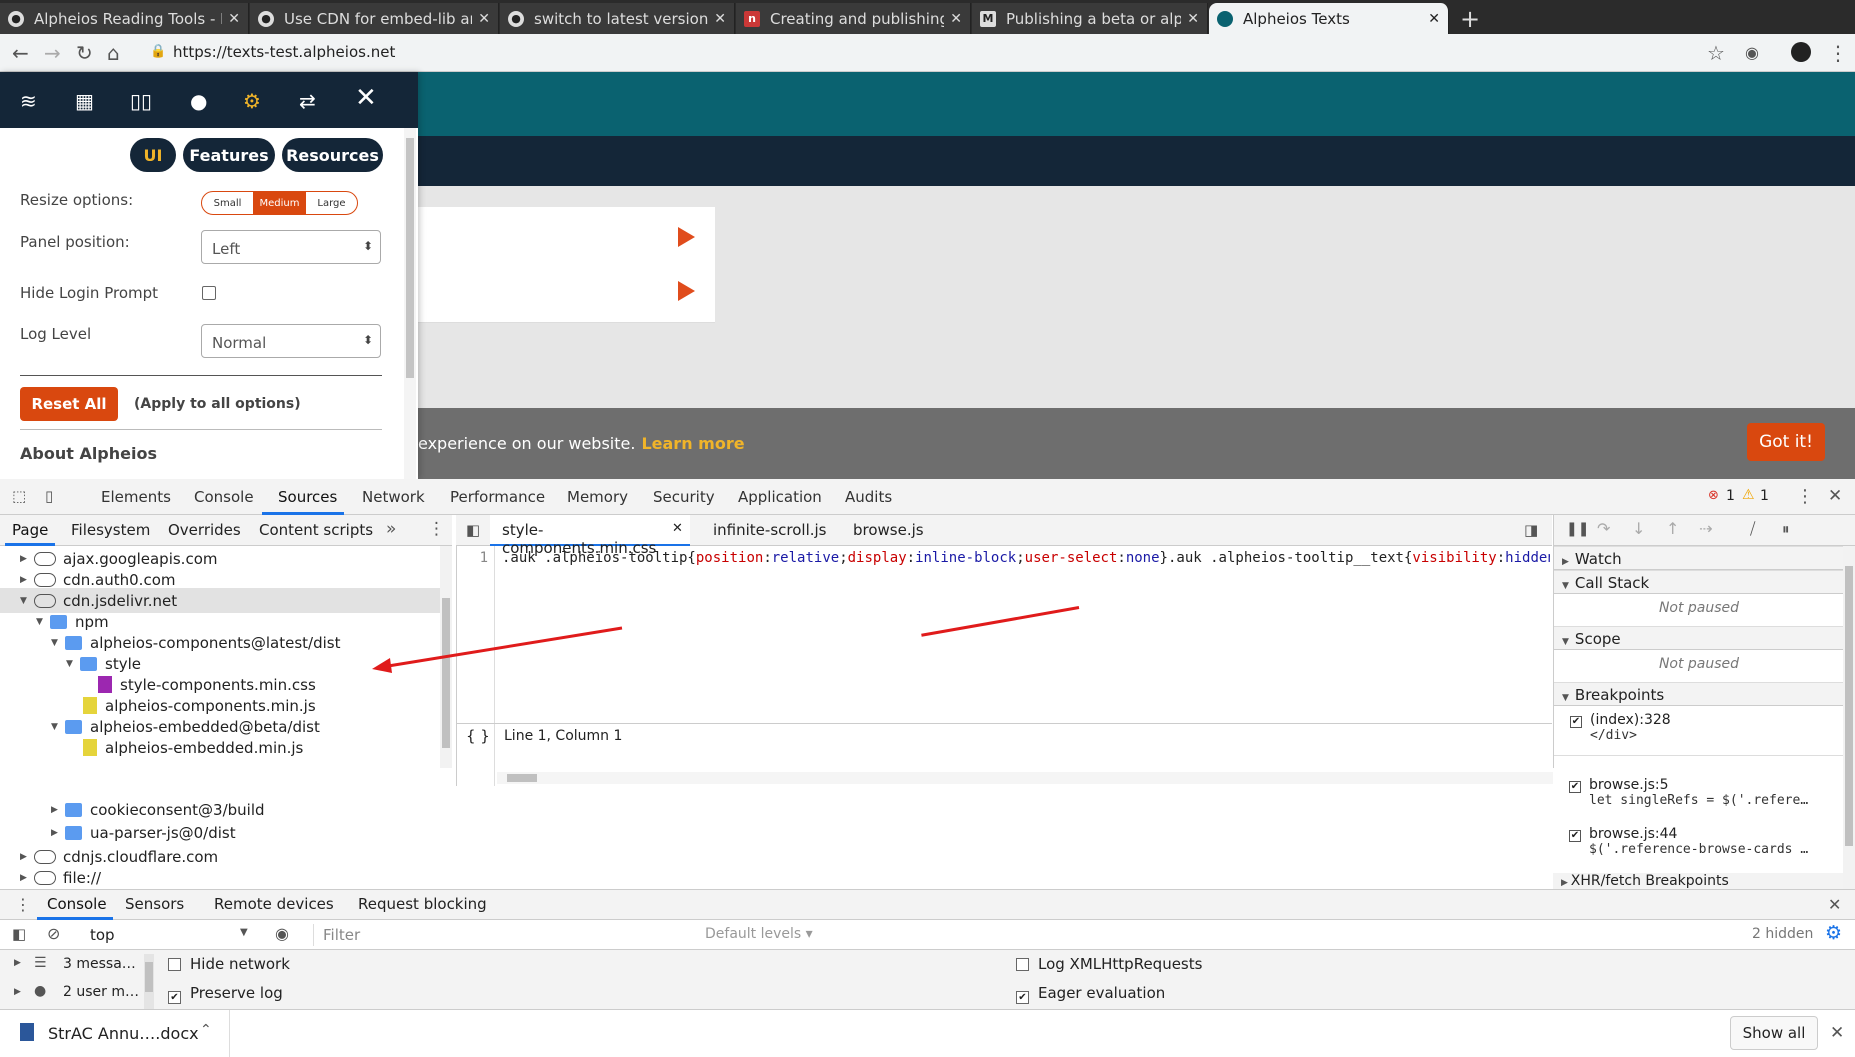 This screenshot has height=1057, width=1855. What do you see at coordinates (759, 934) in the screenshot?
I see `log-levels-dropdown: Default levels ▾` at bounding box center [759, 934].